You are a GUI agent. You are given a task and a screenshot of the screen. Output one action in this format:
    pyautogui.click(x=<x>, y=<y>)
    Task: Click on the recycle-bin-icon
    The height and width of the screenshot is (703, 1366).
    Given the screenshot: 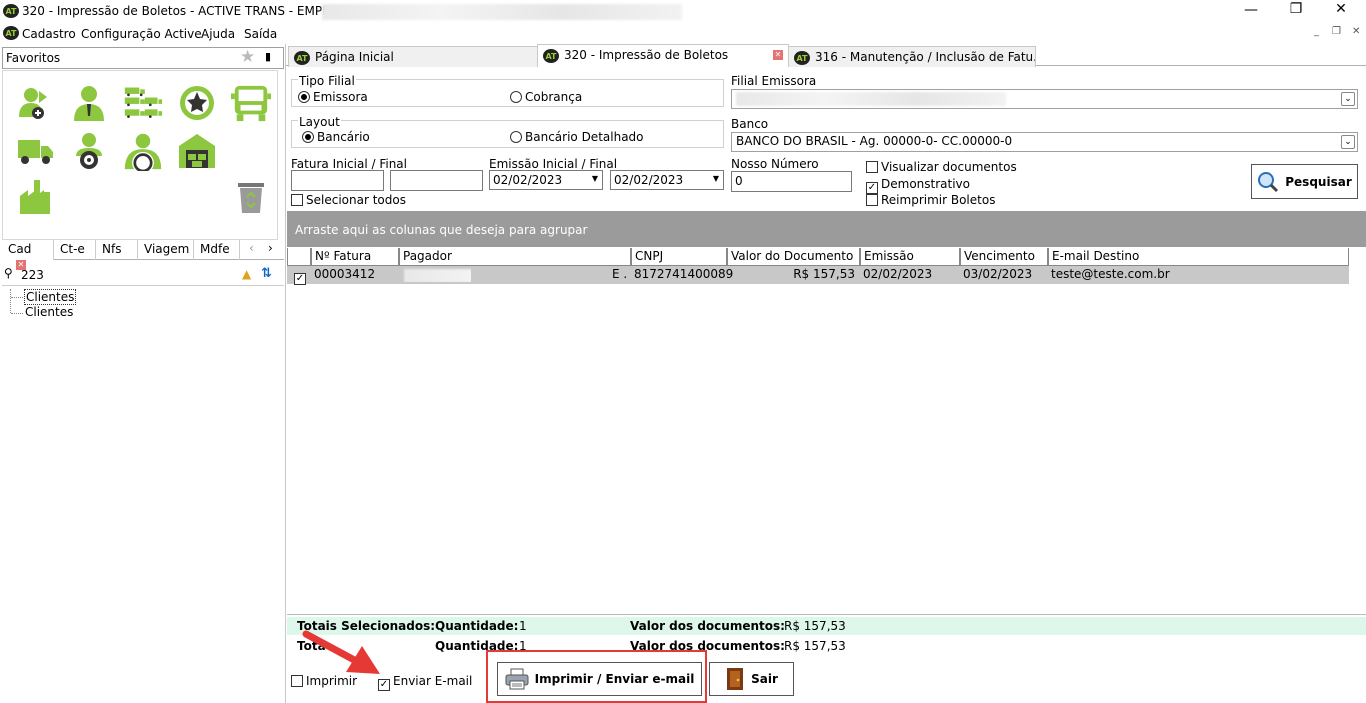 What is the action you would take?
    pyautogui.click(x=251, y=197)
    